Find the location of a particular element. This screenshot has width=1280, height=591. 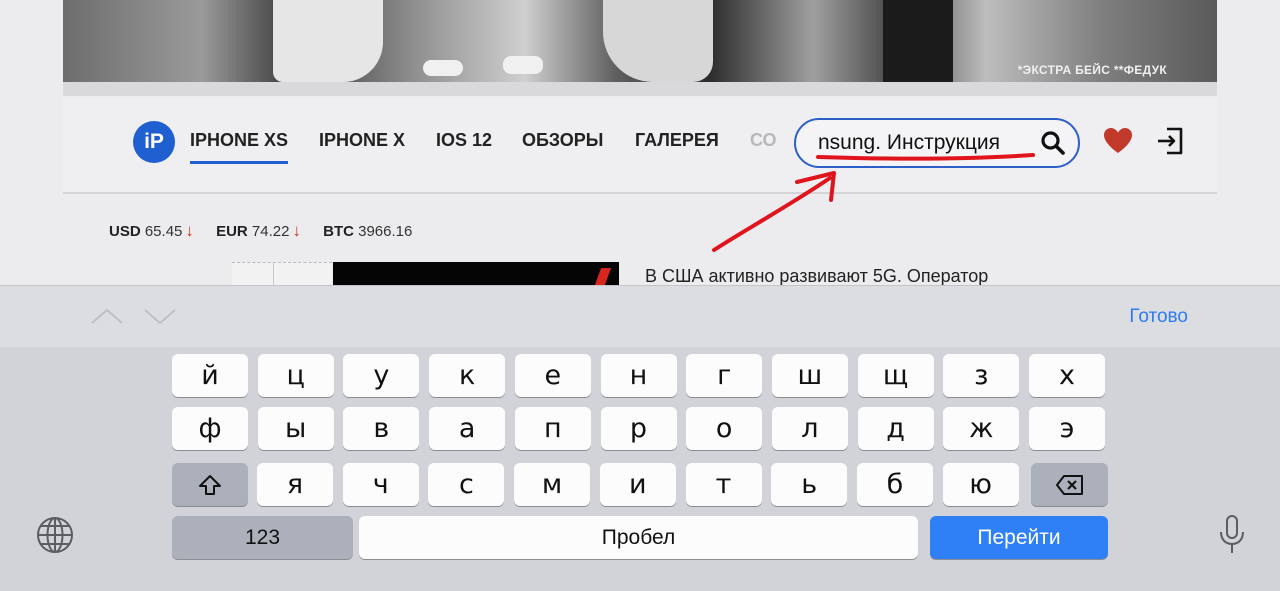

key-т: т is located at coordinates (723, 484).